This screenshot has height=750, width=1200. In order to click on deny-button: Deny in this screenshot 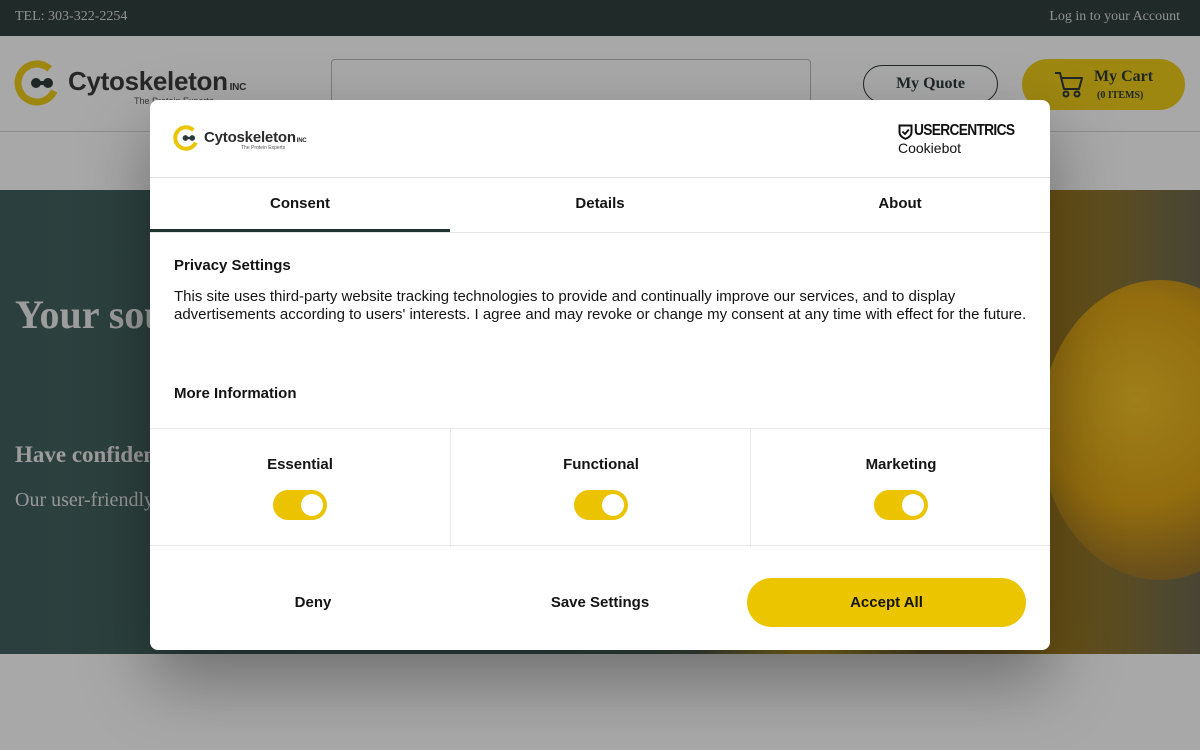, I will do `click(313, 602)`.